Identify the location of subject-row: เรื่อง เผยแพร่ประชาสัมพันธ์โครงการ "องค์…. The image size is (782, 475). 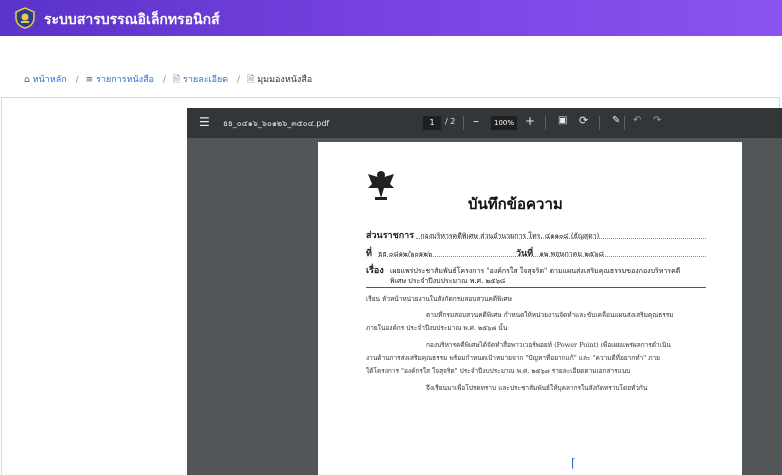
(523, 270).